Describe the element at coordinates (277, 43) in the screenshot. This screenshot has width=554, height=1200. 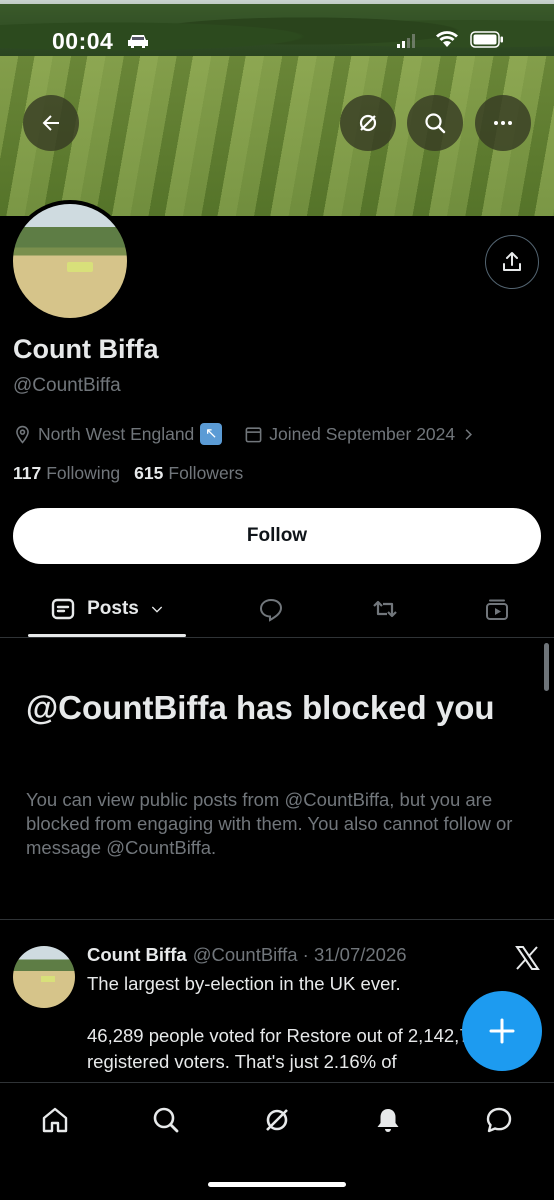
I see `status-bar: 00:04` at that location.